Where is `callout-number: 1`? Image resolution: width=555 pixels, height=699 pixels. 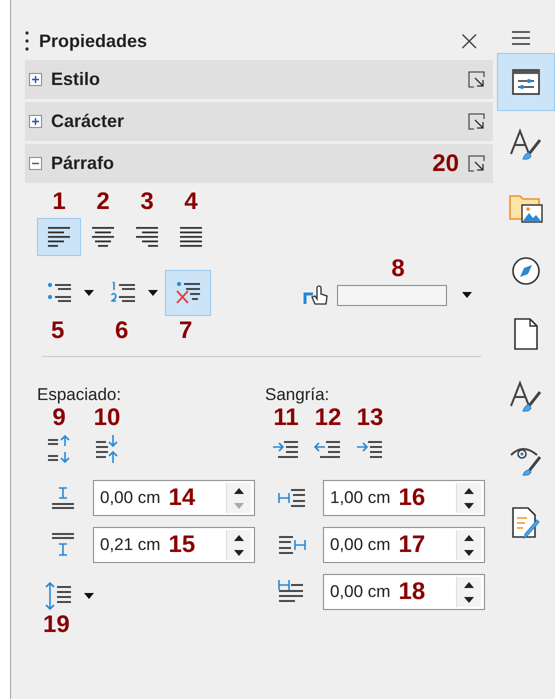 callout-number: 1 is located at coordinates (59, 202).